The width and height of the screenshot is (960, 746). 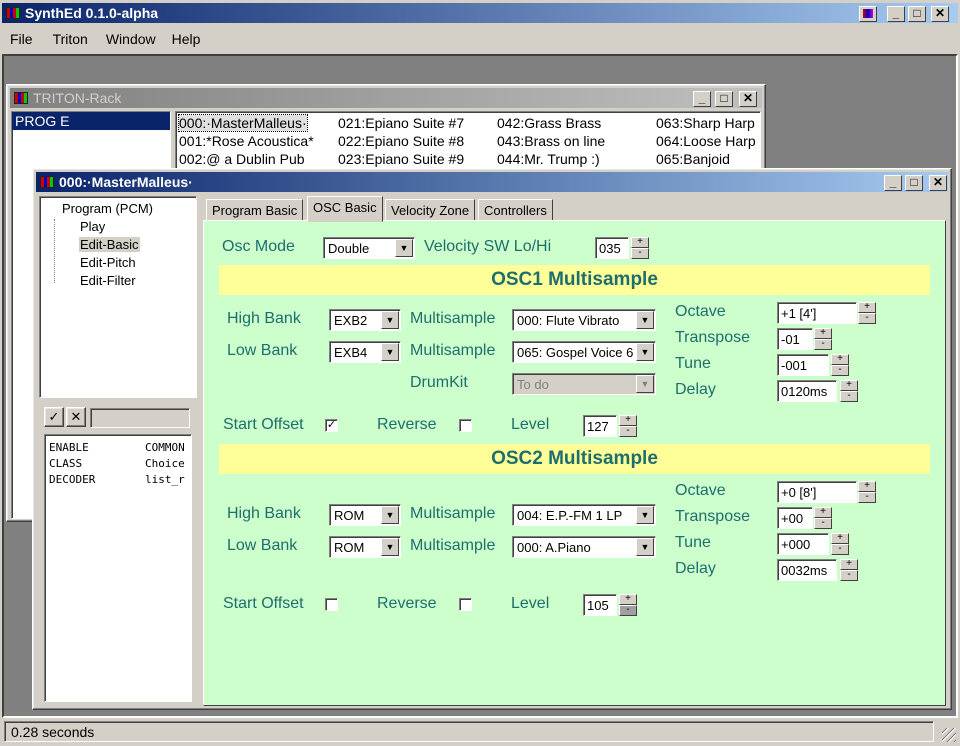 What do you see at coordinates (68, 39) in the screenshot?
I see `menu-triton: Triton` at bounding box center [68, 39].